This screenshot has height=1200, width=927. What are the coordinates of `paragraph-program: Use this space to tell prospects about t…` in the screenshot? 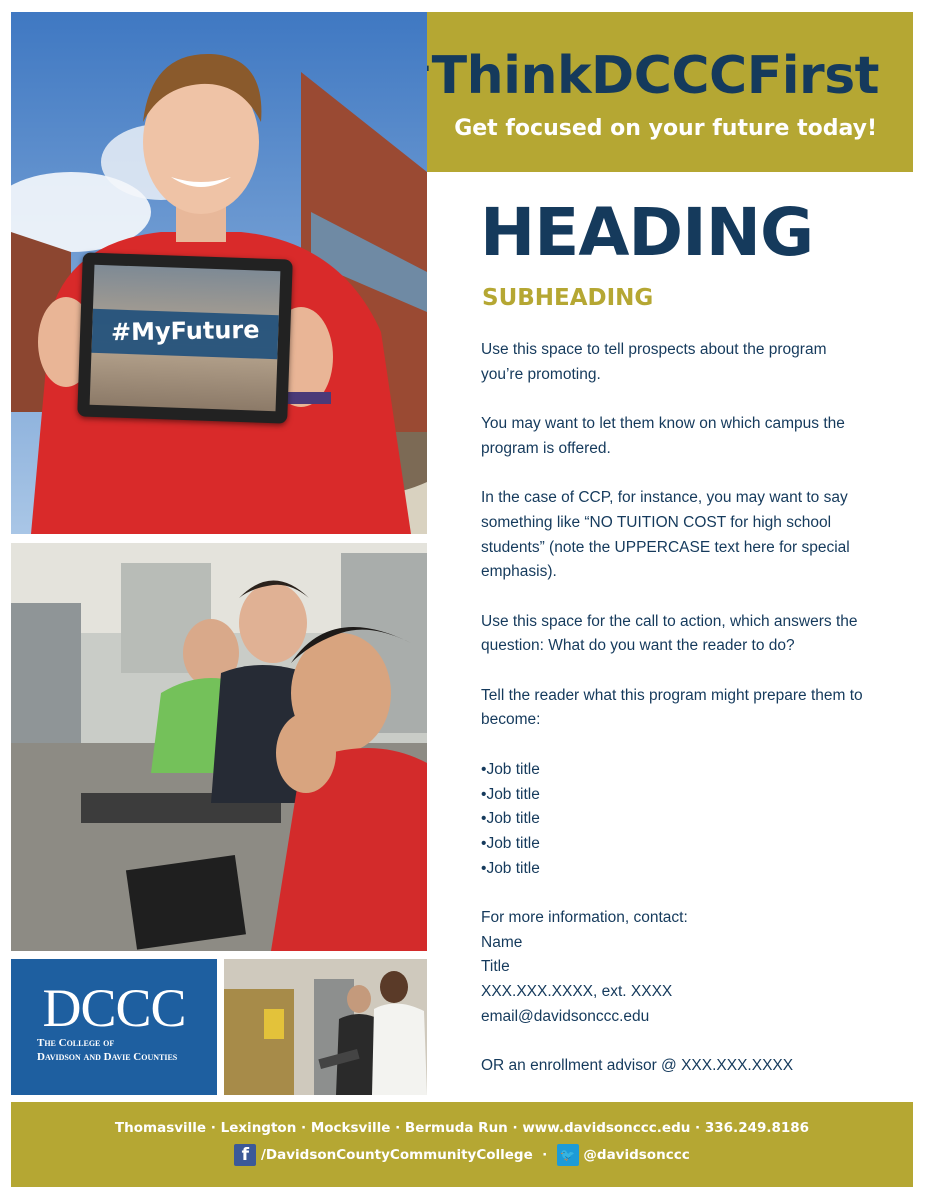 It's located at (654, 362).